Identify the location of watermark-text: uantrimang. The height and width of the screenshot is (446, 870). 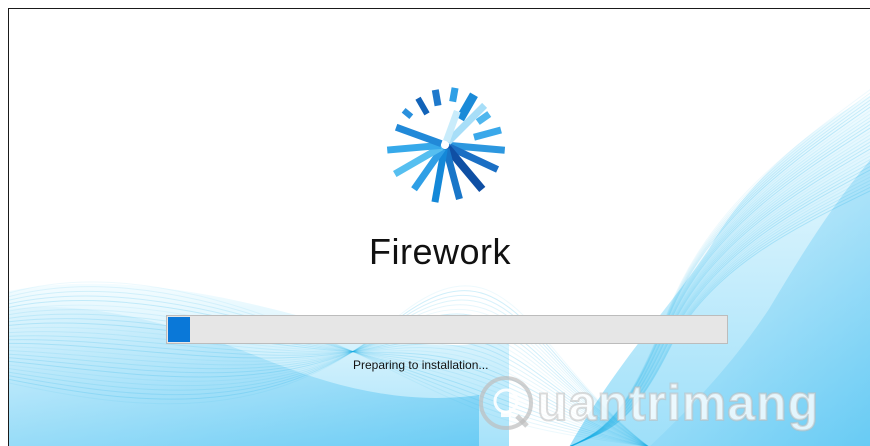
(678, 403).